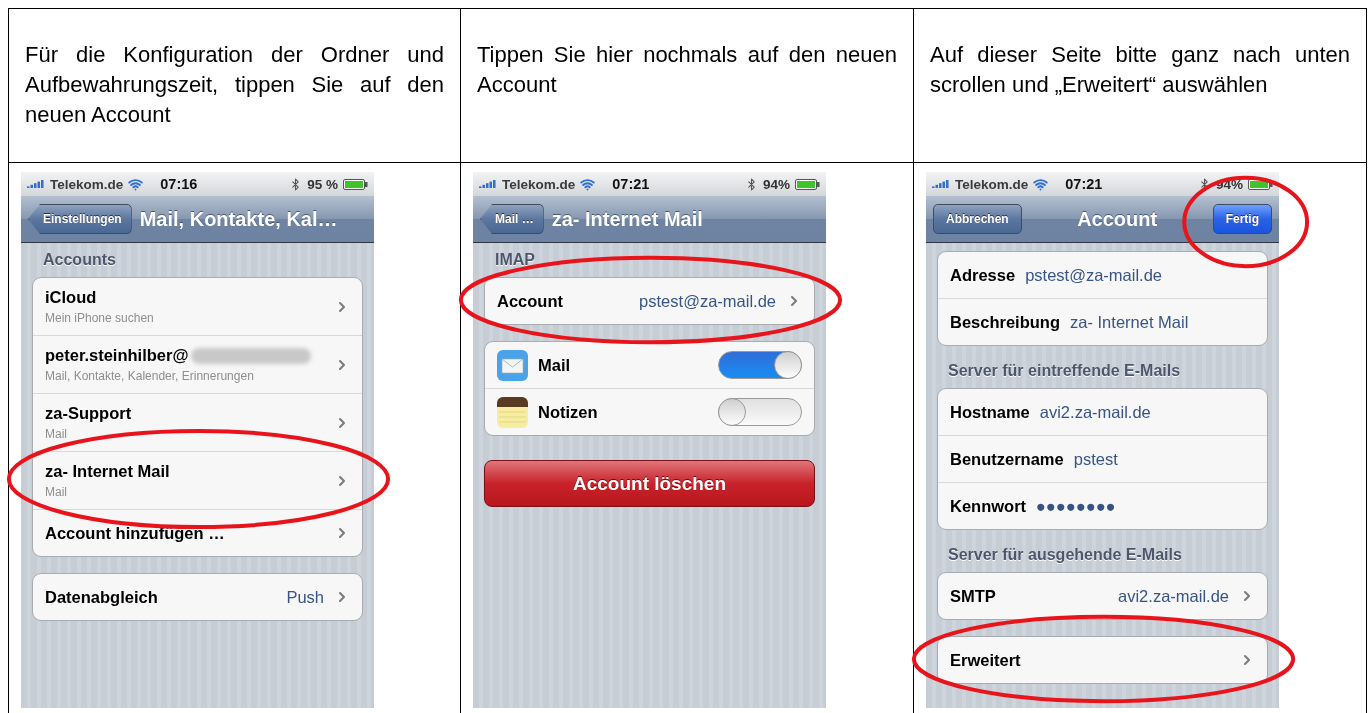 The height and width of the screenshot is (713, 1372). I want to click on field-value: pstest, so click(1096, 459).